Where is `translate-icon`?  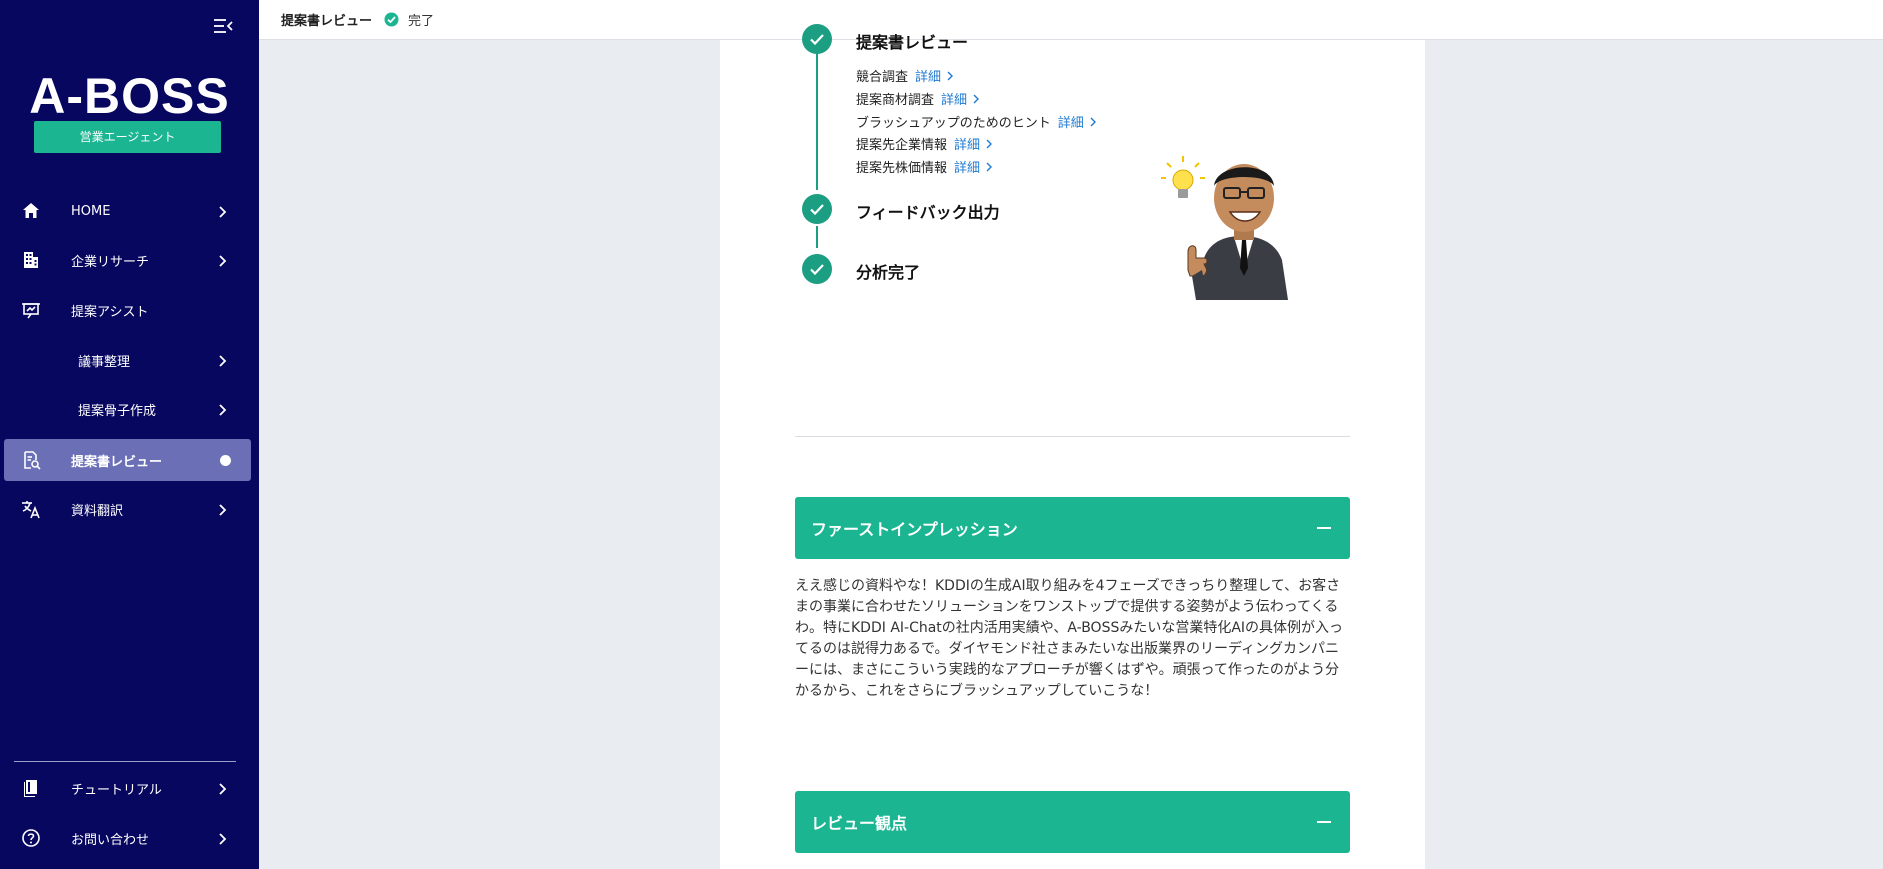 translate-icon is located at coordinates (31, 509).